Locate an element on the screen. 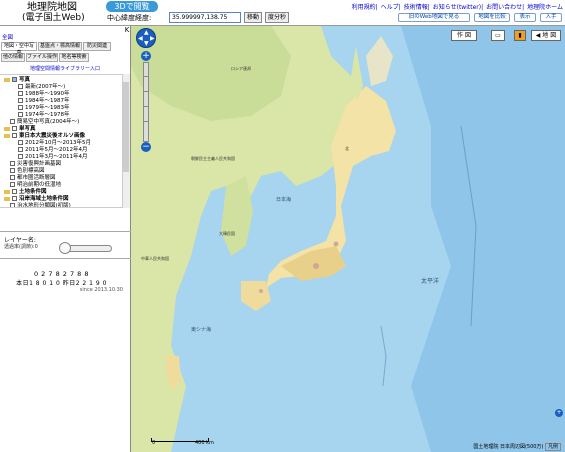  center-coord-input: 35.999997,138.75 is located at coordinates (205, 17).